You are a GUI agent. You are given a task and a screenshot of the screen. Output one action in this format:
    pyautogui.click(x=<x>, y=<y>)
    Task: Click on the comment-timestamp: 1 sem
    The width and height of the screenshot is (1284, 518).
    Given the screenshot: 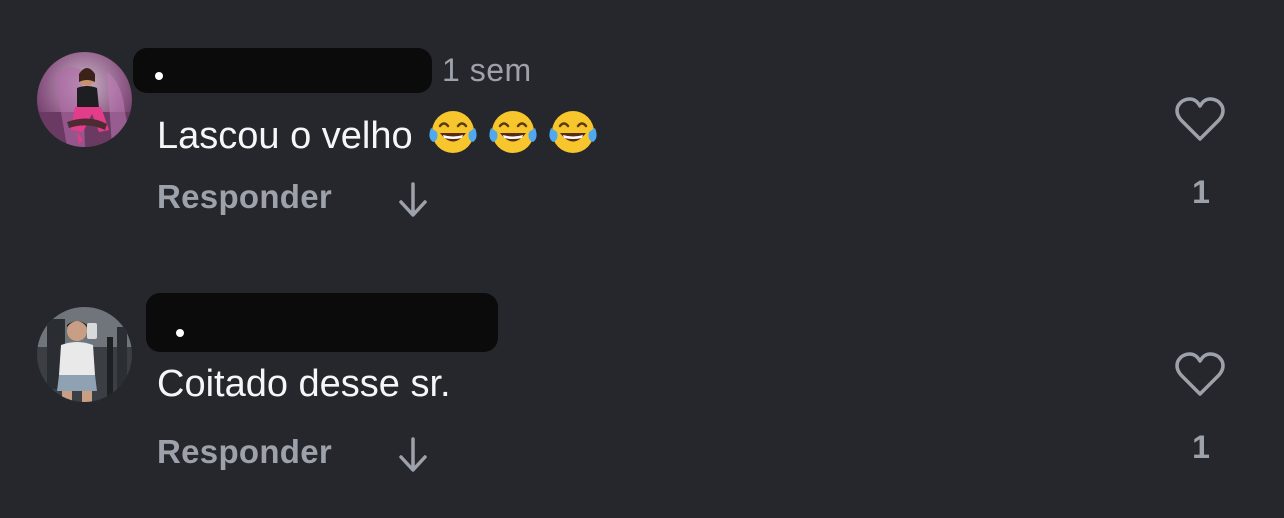 What is the action you would take?
    pyautogui.click(x=487, y=70)
    